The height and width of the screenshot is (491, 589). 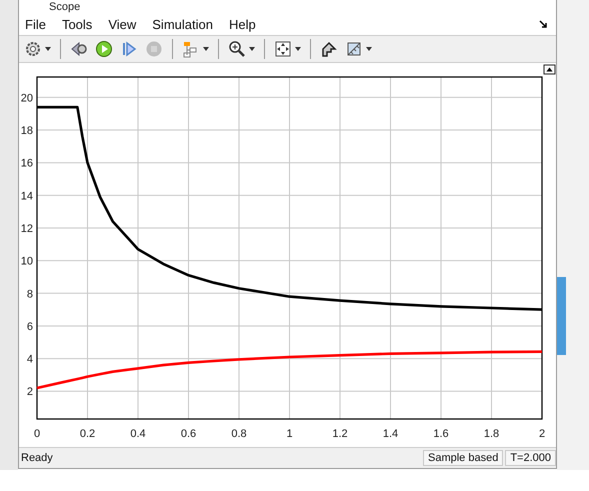 I want to click on play-button, so click(x=104, y=49).